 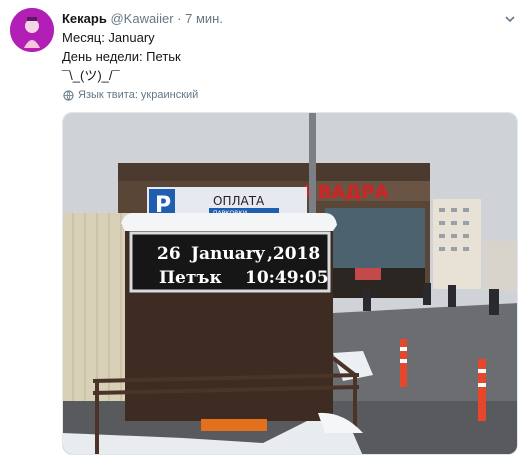 I want to click on author-name: Кекарь, so click(x=84, y=18).